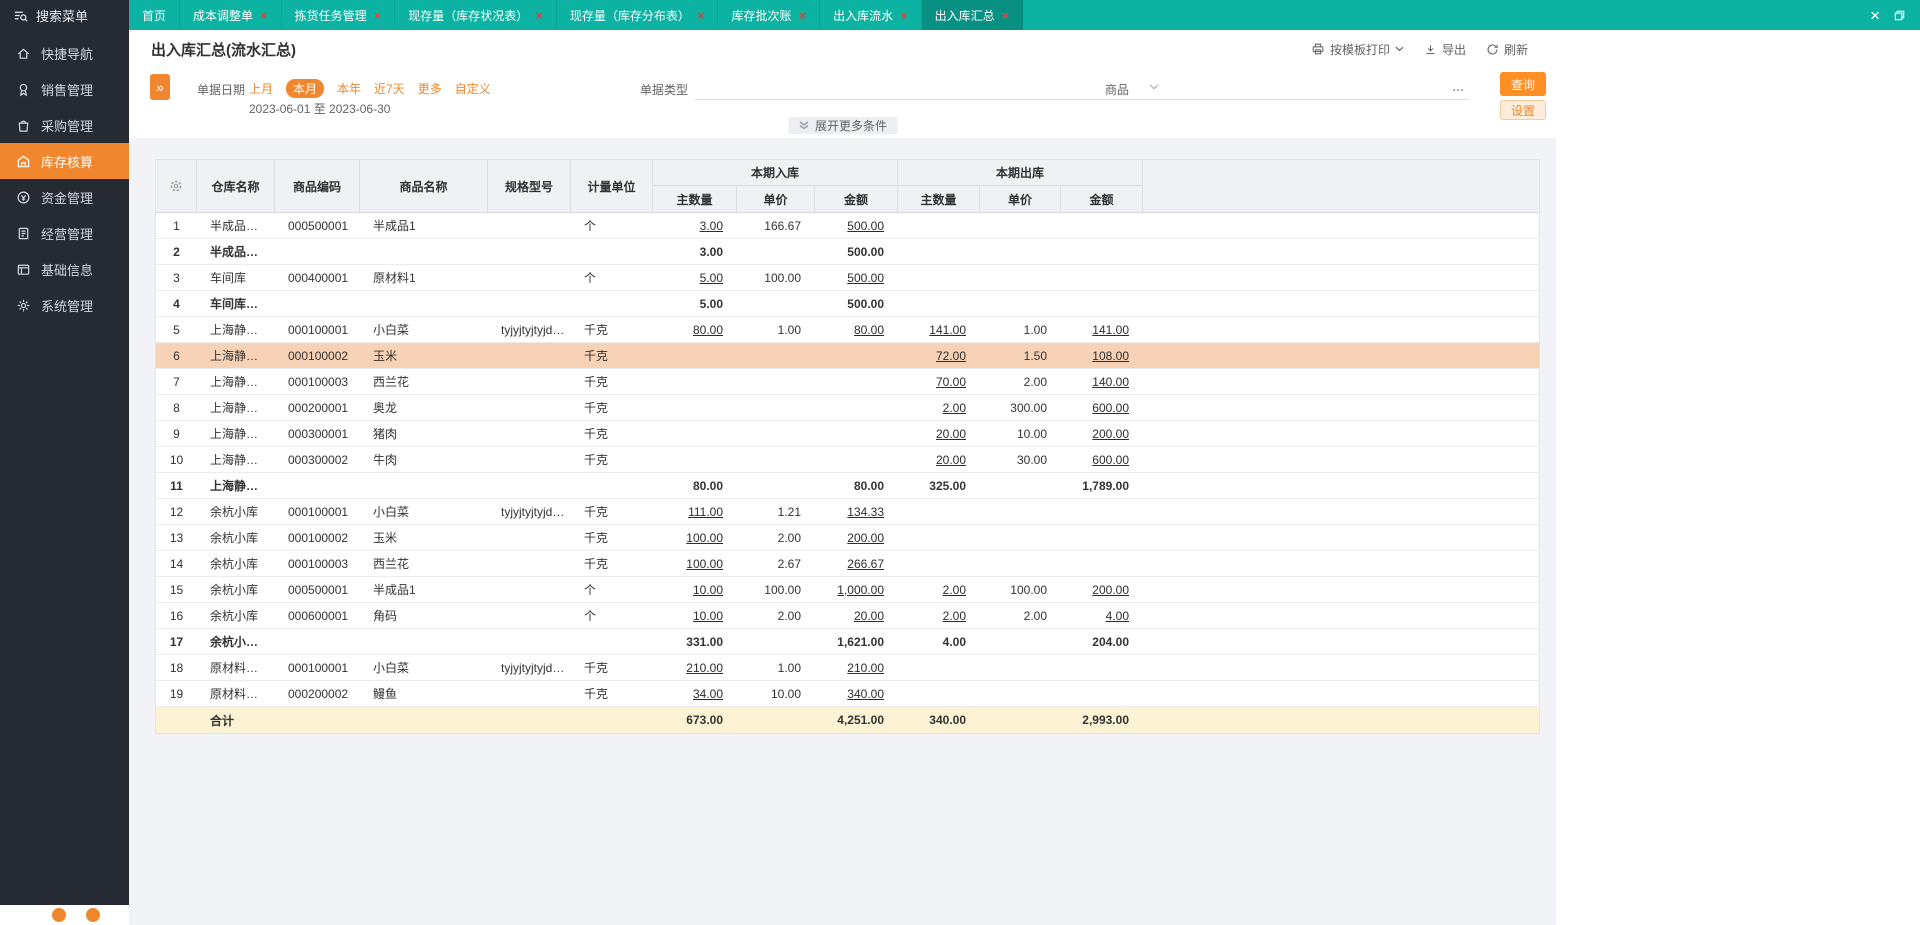  Describe the element at coordinates (865, 564) in the screenshot. I see `drill-down-link: 266.67` at that location.